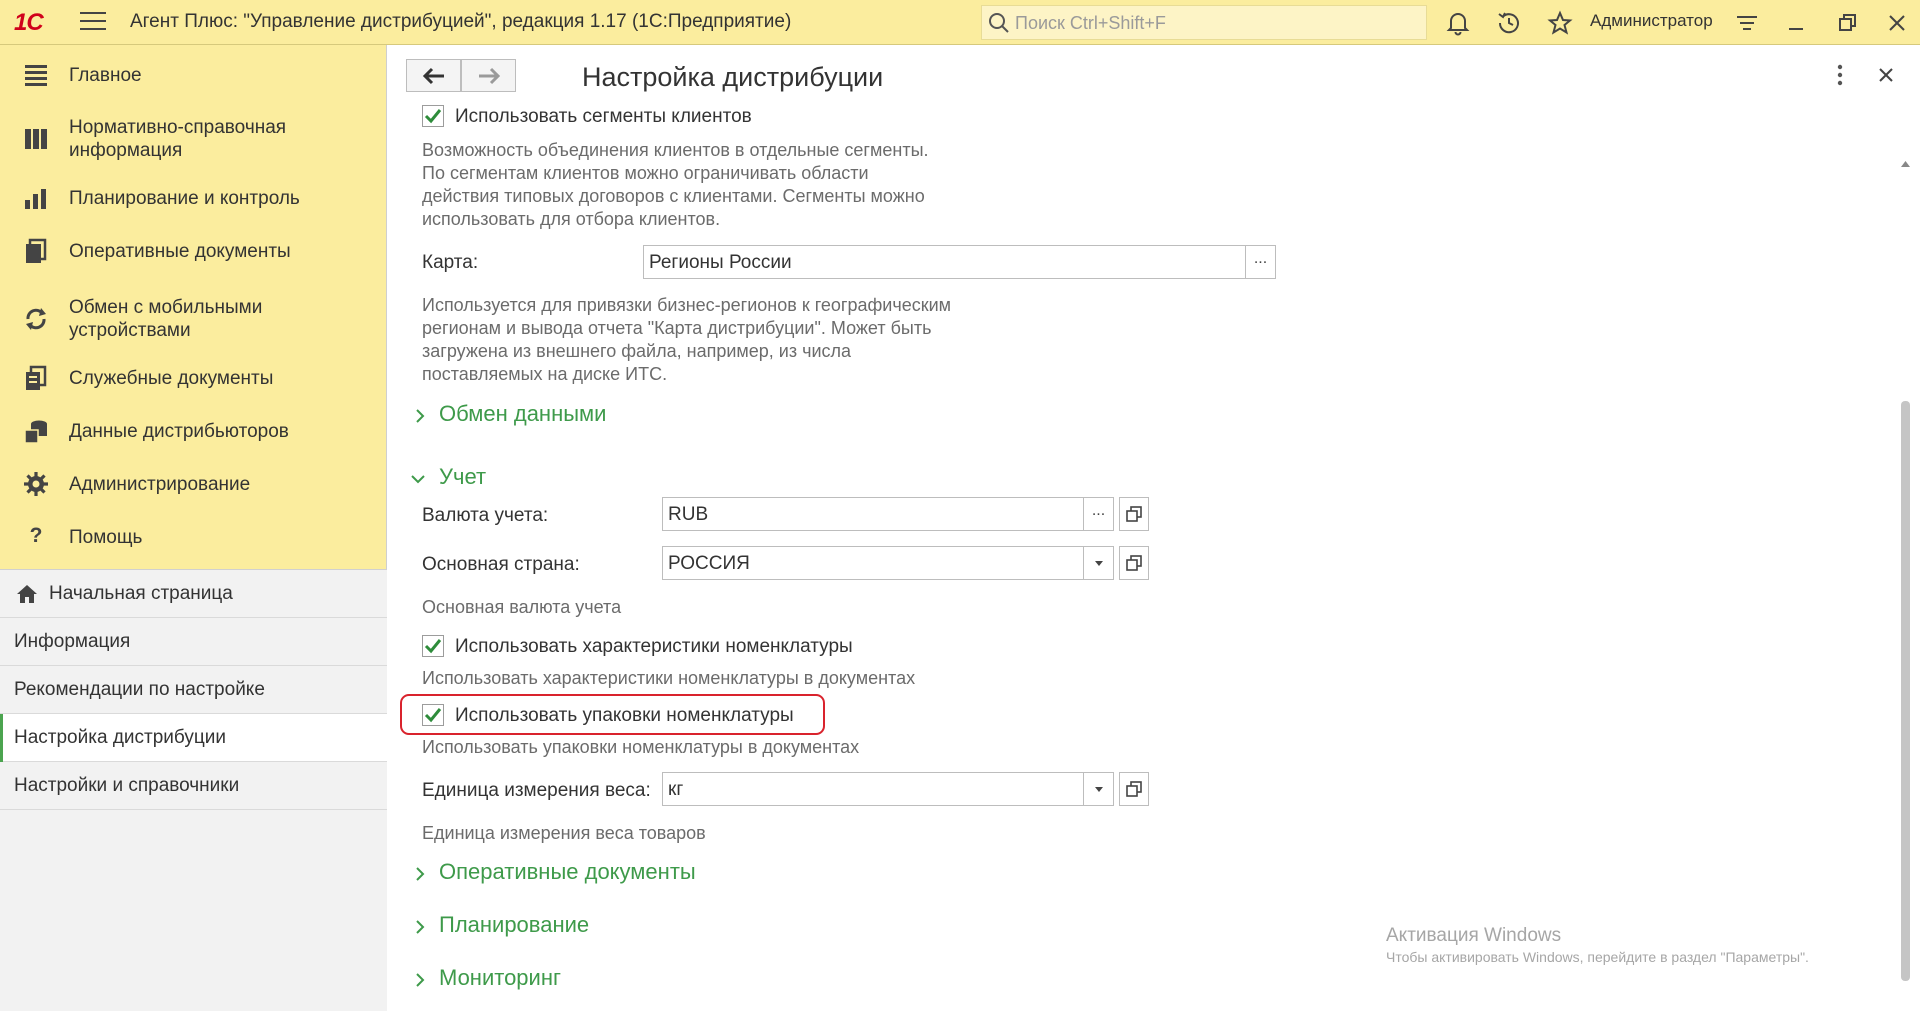  I want to click on gear-icon, so click(36, 484).